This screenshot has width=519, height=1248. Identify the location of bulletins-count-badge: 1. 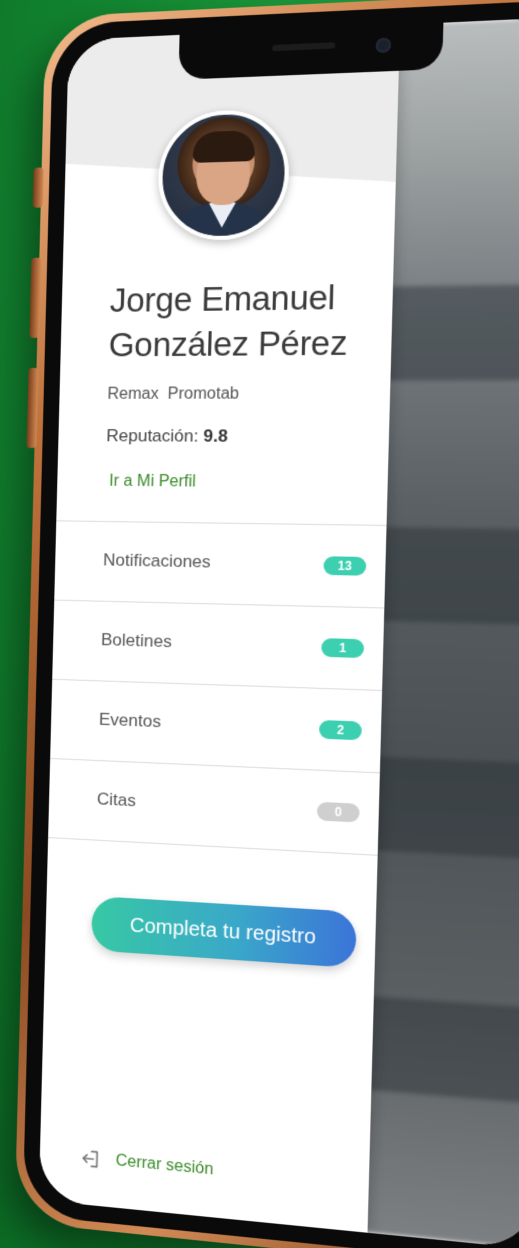
(343, 648).